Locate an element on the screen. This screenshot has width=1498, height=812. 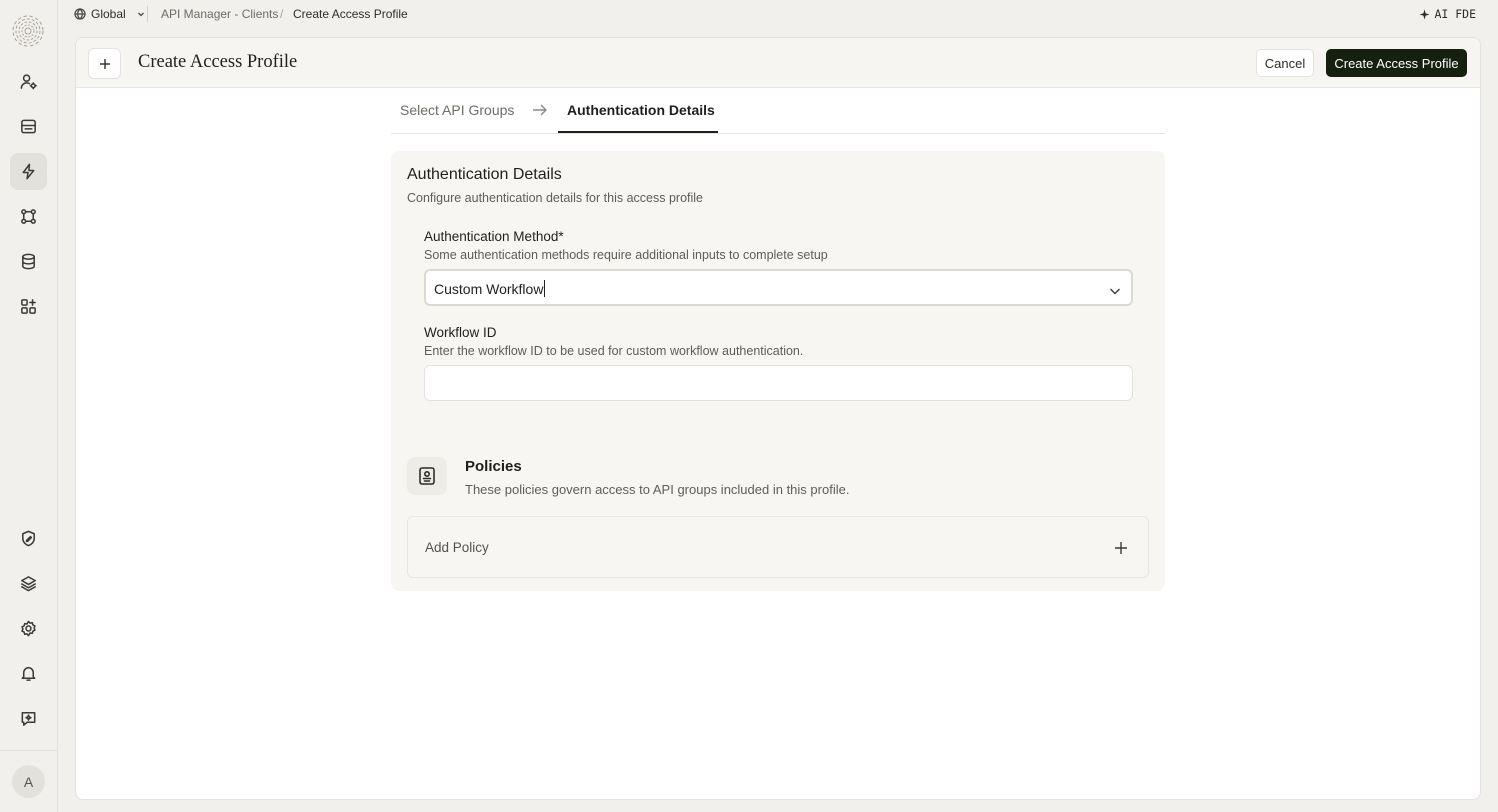
layers-icon is located at coordinates (28, 584).